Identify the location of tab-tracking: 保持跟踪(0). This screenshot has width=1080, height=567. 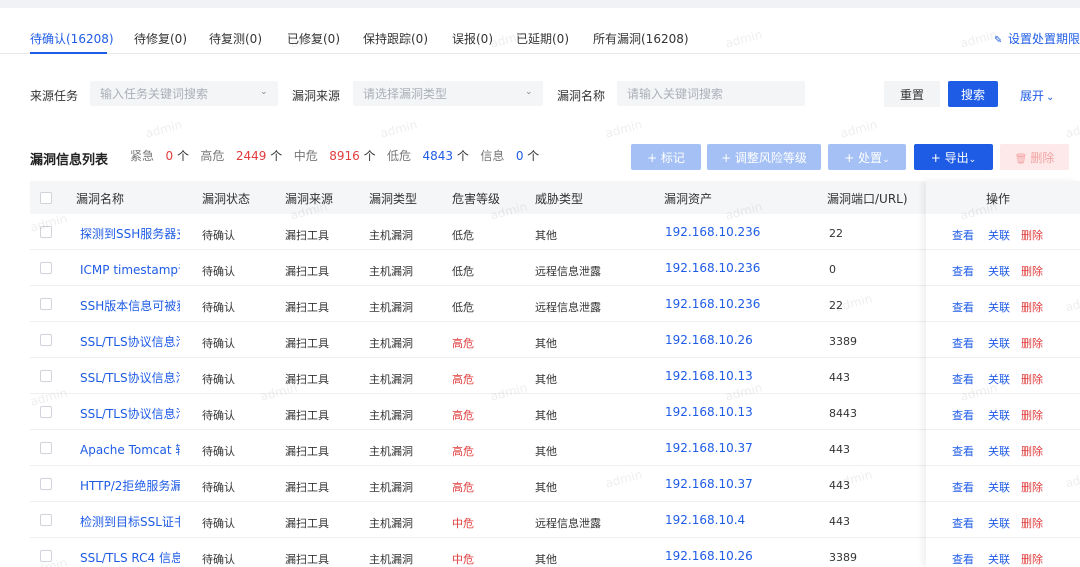
(395, 38).